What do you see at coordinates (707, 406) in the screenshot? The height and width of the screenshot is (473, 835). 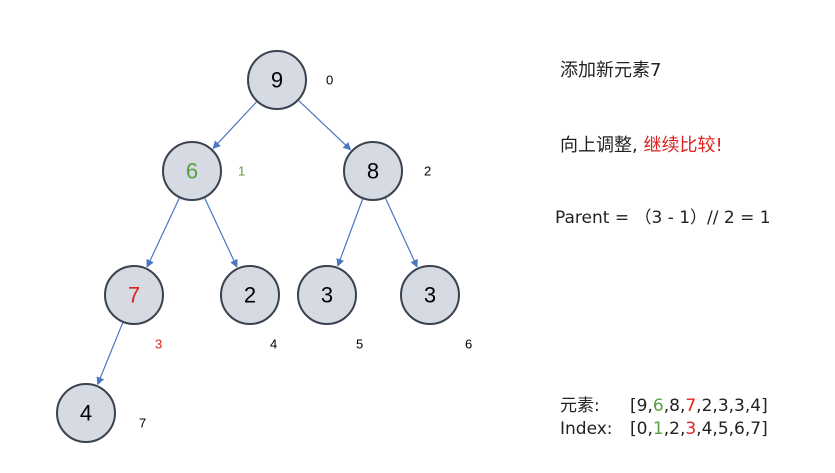 I see `elements-array-item: 2` at bounding box center [707, 406].